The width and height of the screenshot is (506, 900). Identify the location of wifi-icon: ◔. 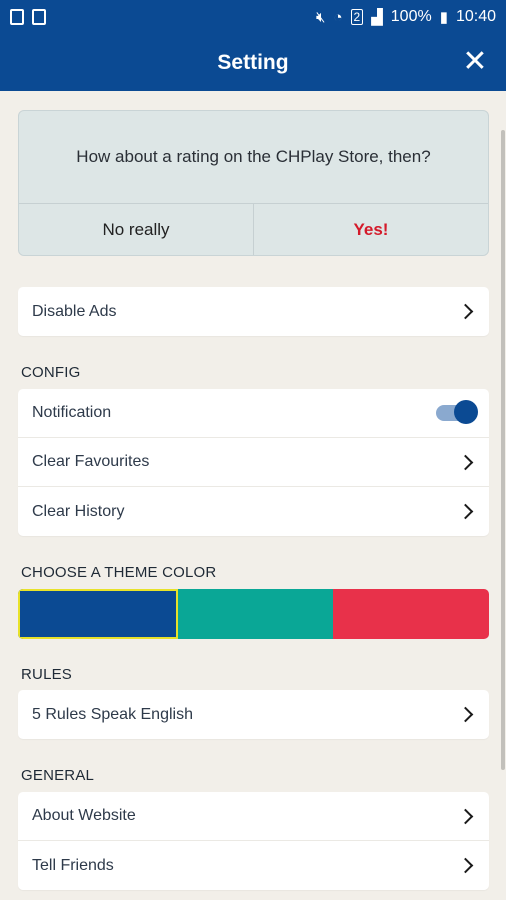
(338, 17).